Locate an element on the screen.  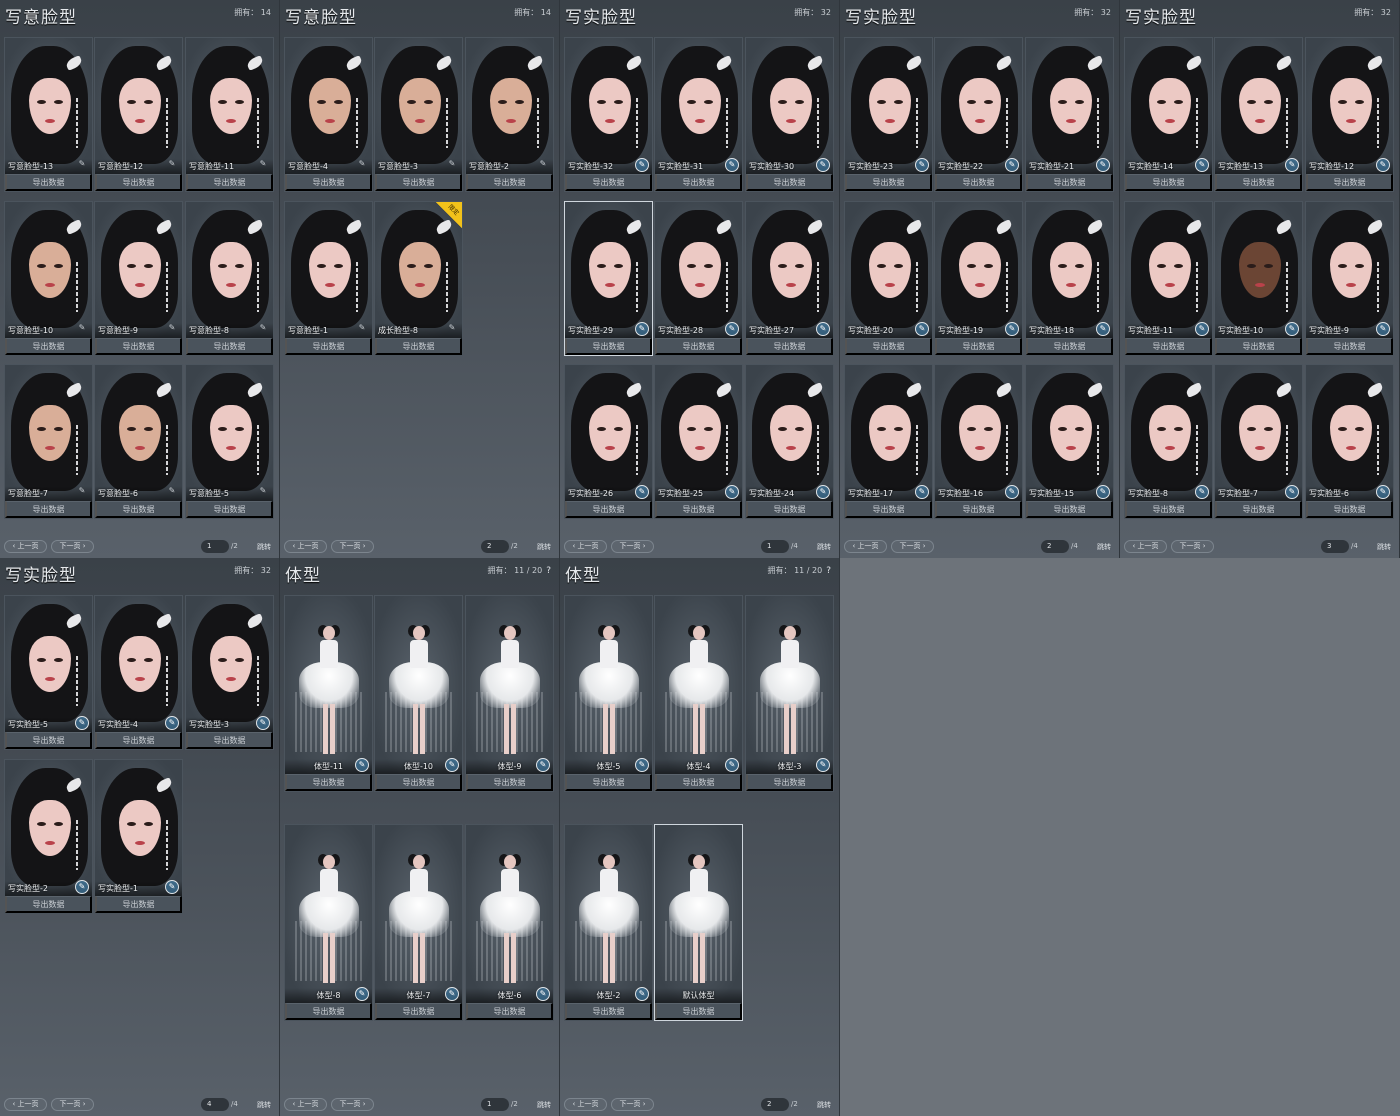
help-icon: ? is located at coordinates (828, 571).